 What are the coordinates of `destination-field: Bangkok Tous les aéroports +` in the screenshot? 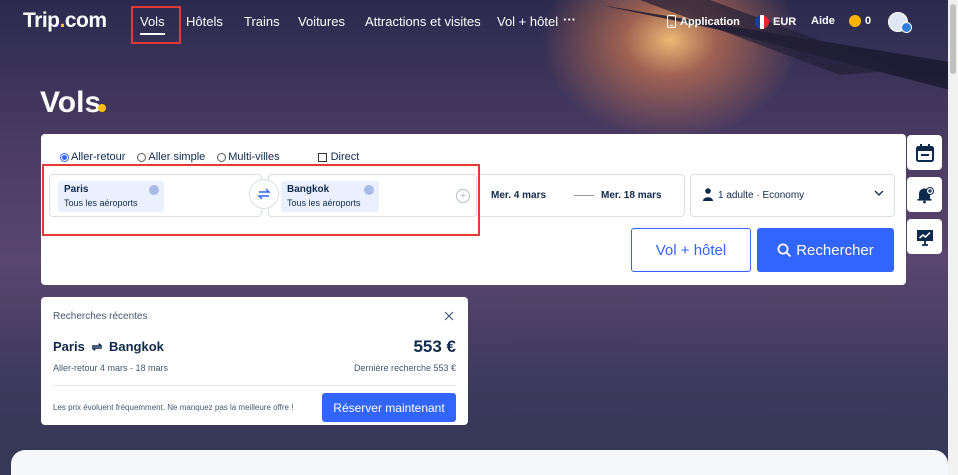 It's located at (372, 195).